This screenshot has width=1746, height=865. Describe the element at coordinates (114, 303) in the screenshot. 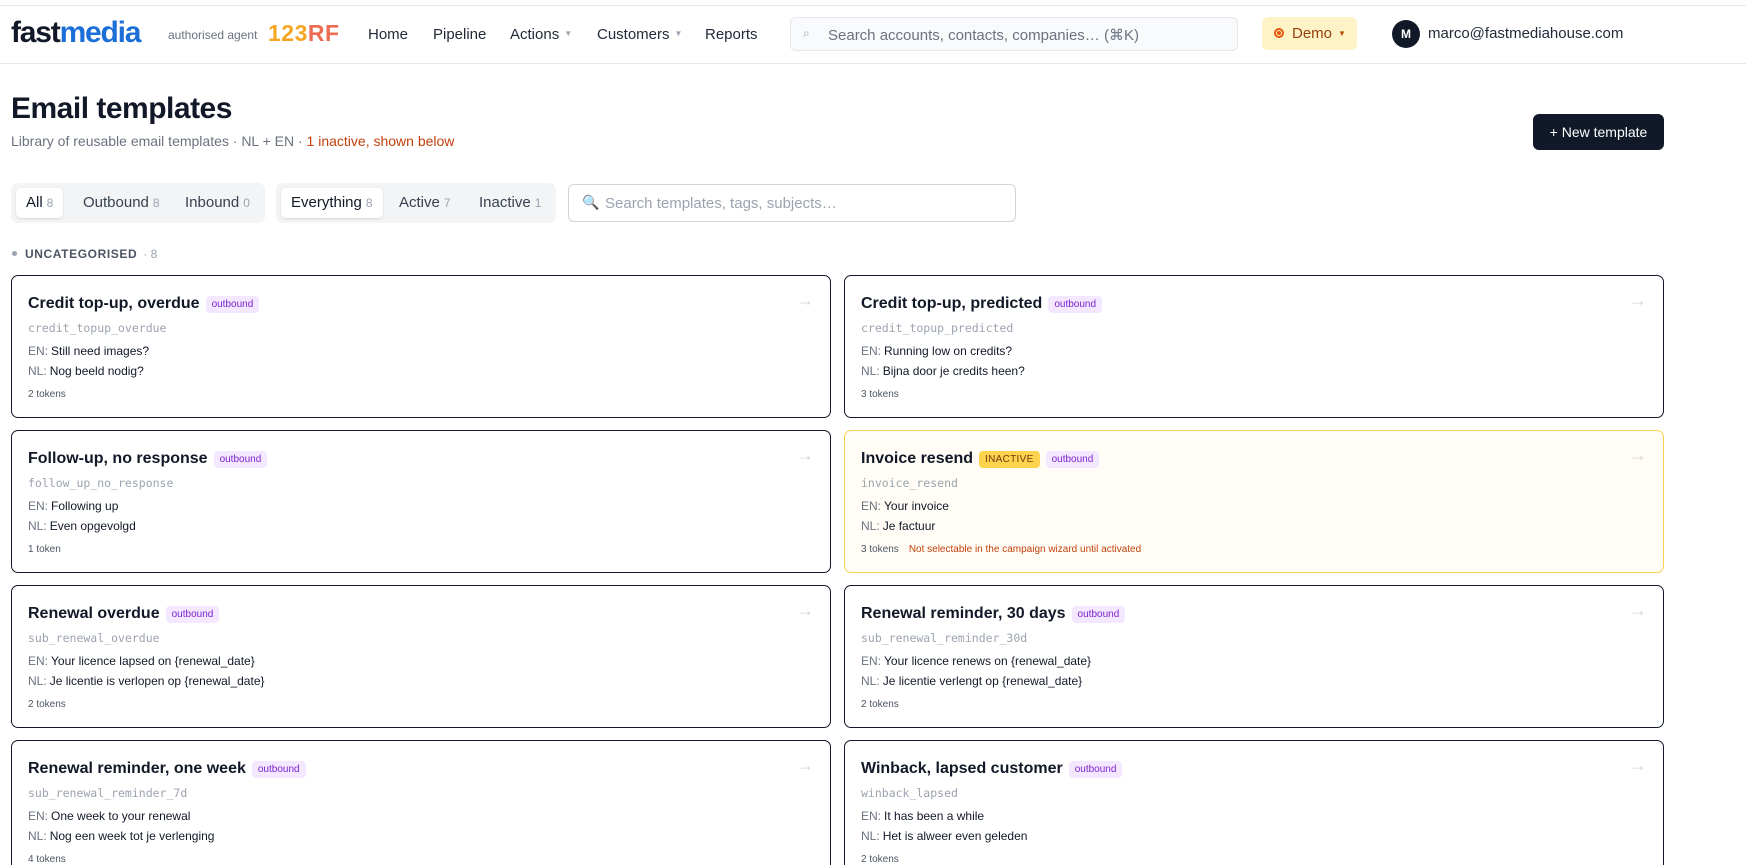

I see `template-name: Credit top-up, overdue` at that location.